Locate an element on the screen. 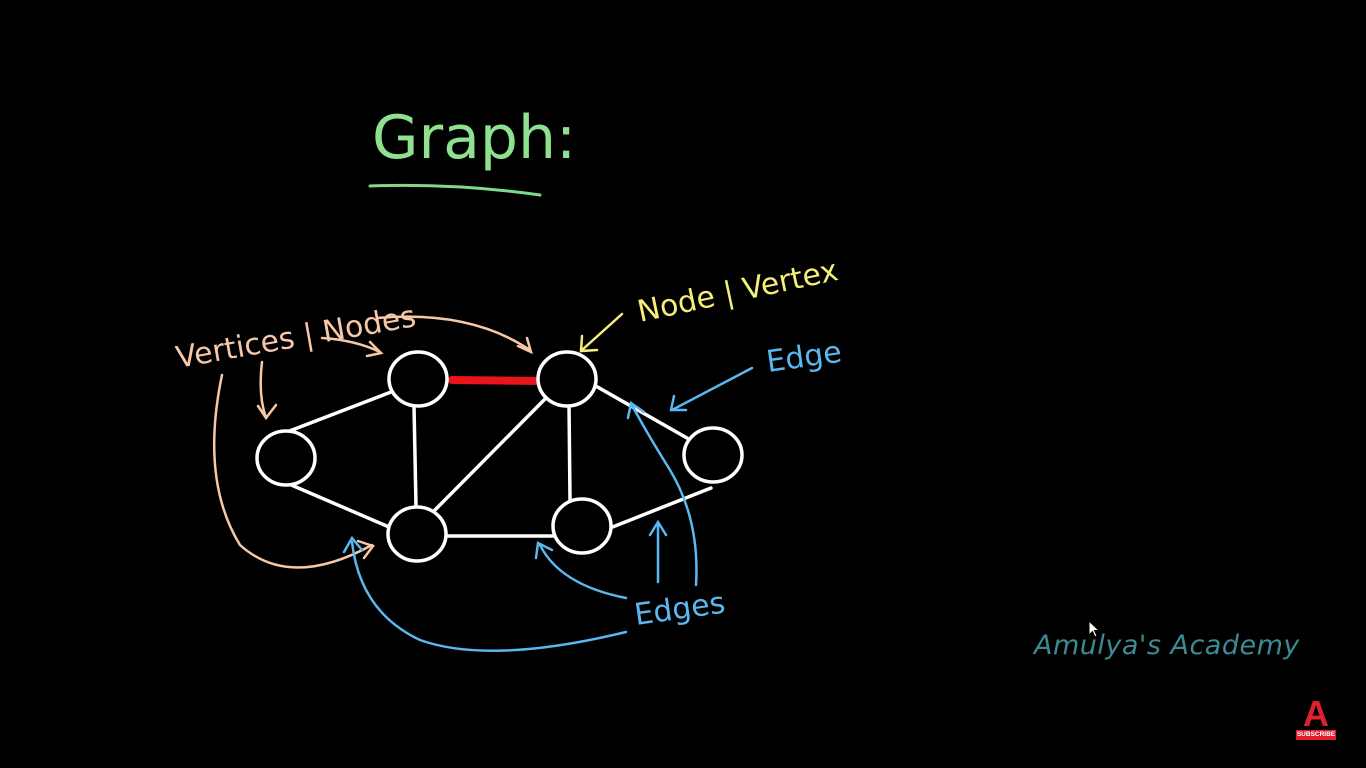 This screenshot has width=1366, height=768. page-title: Graph: is located at coordinates (474, 138).